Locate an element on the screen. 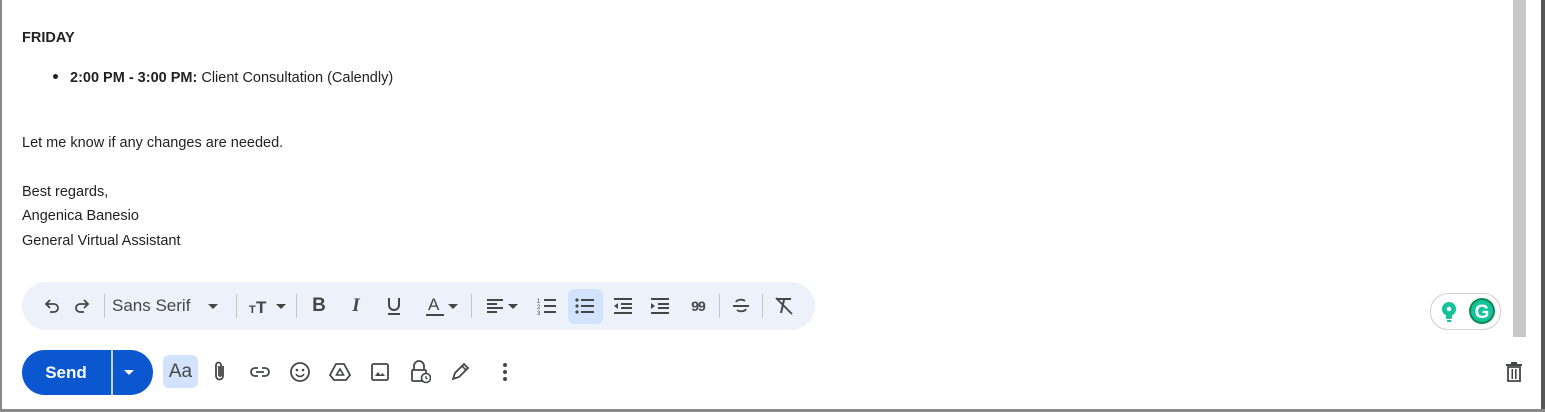  grammarly-icons: G is located at coordinates (1468, 311).